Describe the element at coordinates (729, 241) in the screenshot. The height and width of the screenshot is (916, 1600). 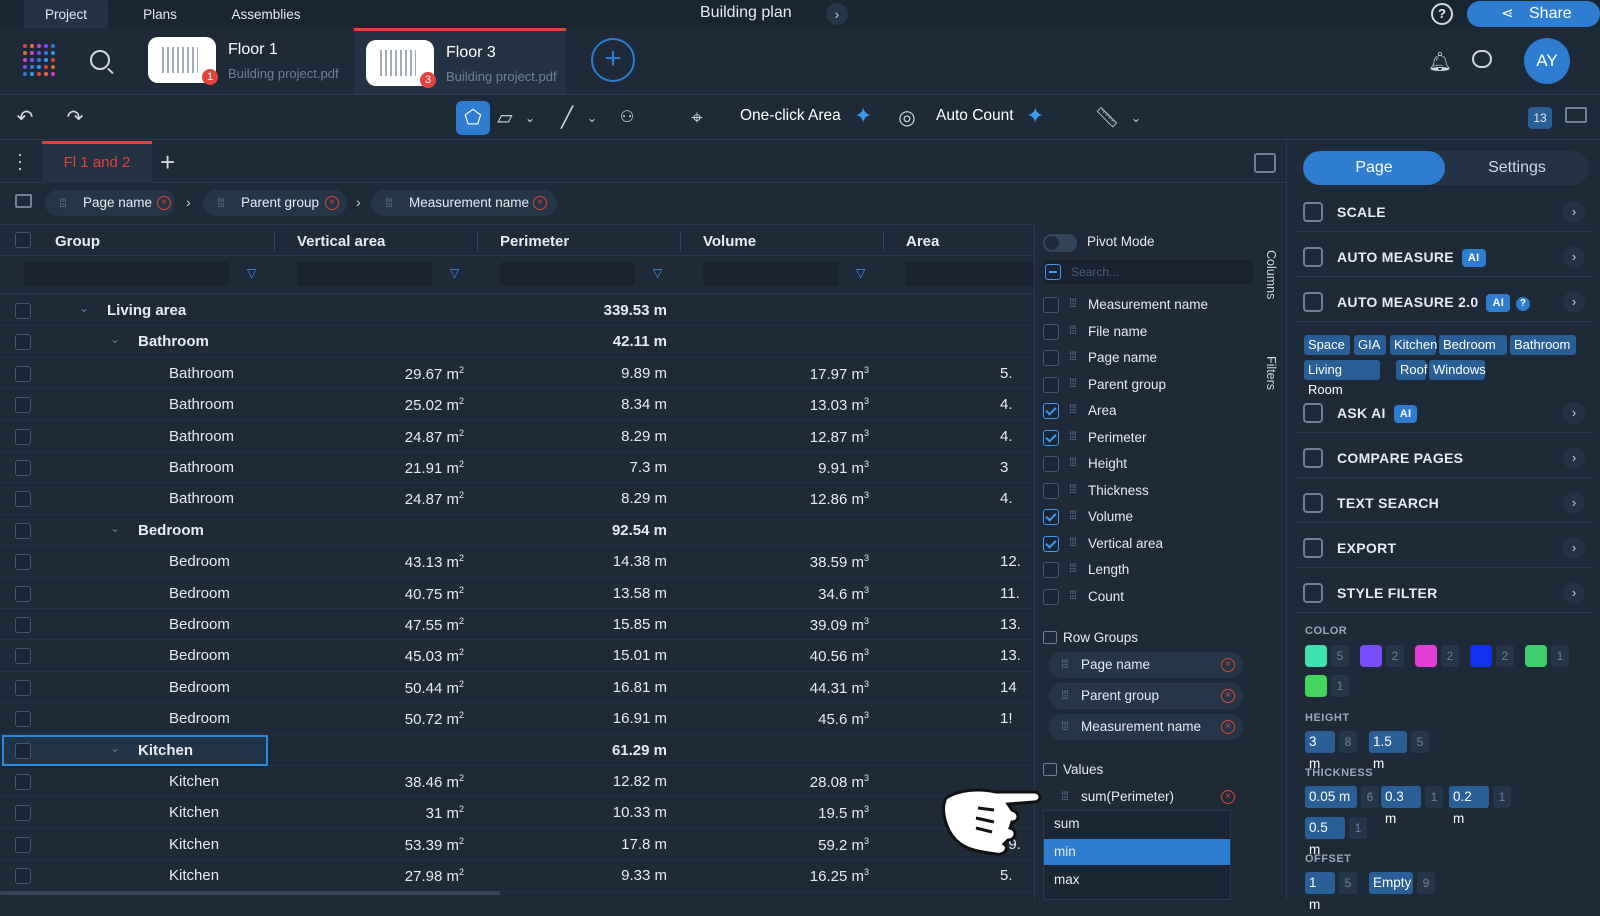
I see `column-header-volume: Volume` at that location.